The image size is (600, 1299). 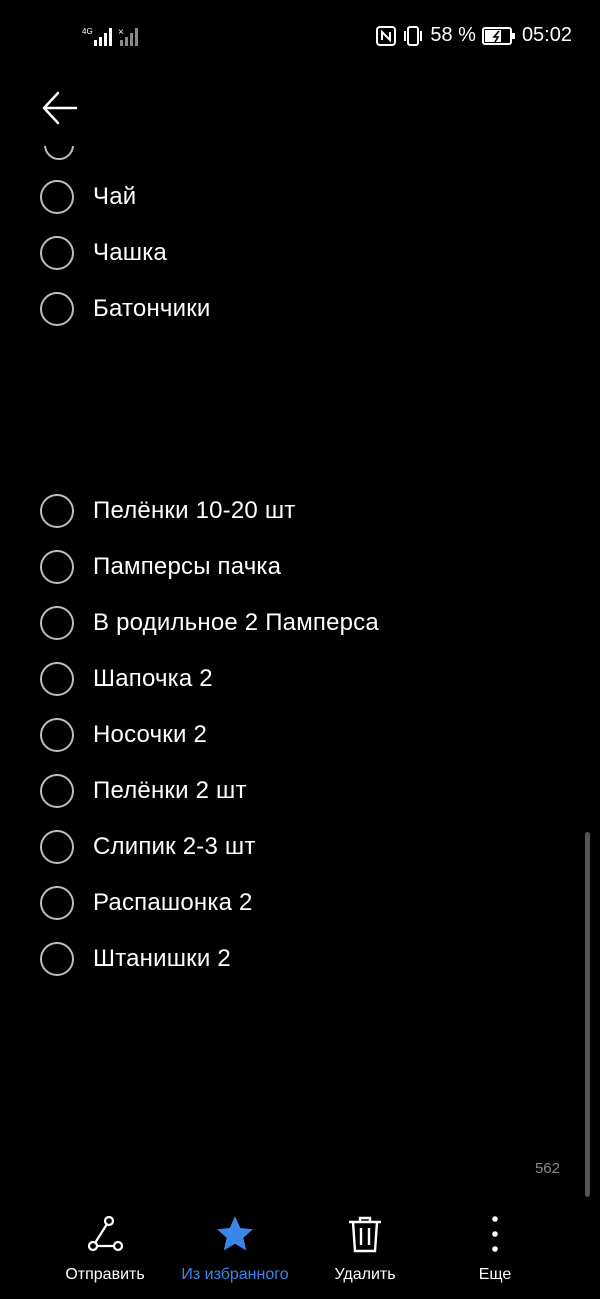 I want to click on list-item: Чашка, so click(x=103, y=253).